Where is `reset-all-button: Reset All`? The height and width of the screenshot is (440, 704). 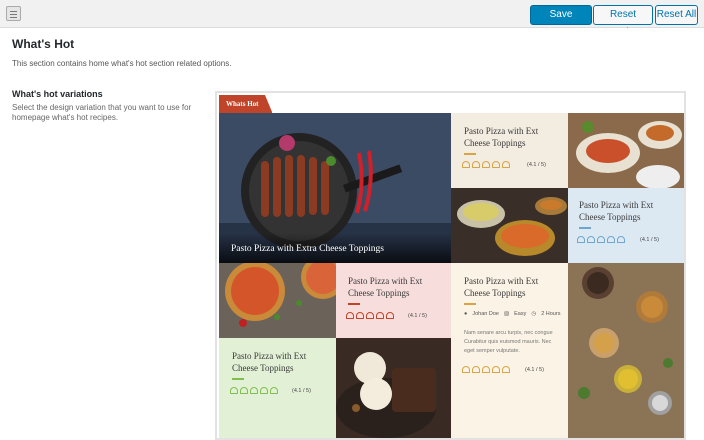 reset-all-button: Reset All is located at coordinates (676, 15).